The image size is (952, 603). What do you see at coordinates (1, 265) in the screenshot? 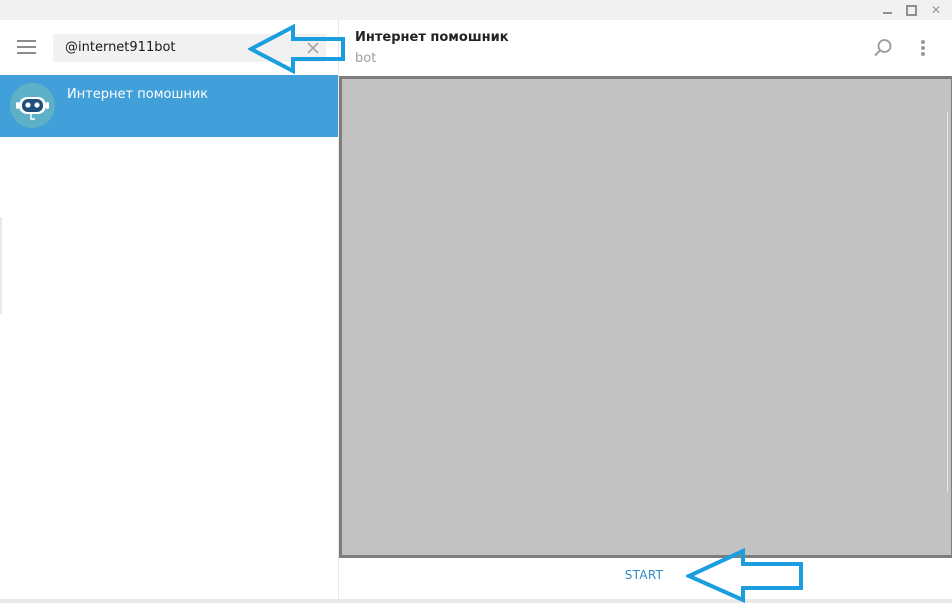
I see `divider` at bounding box center [1, 265].